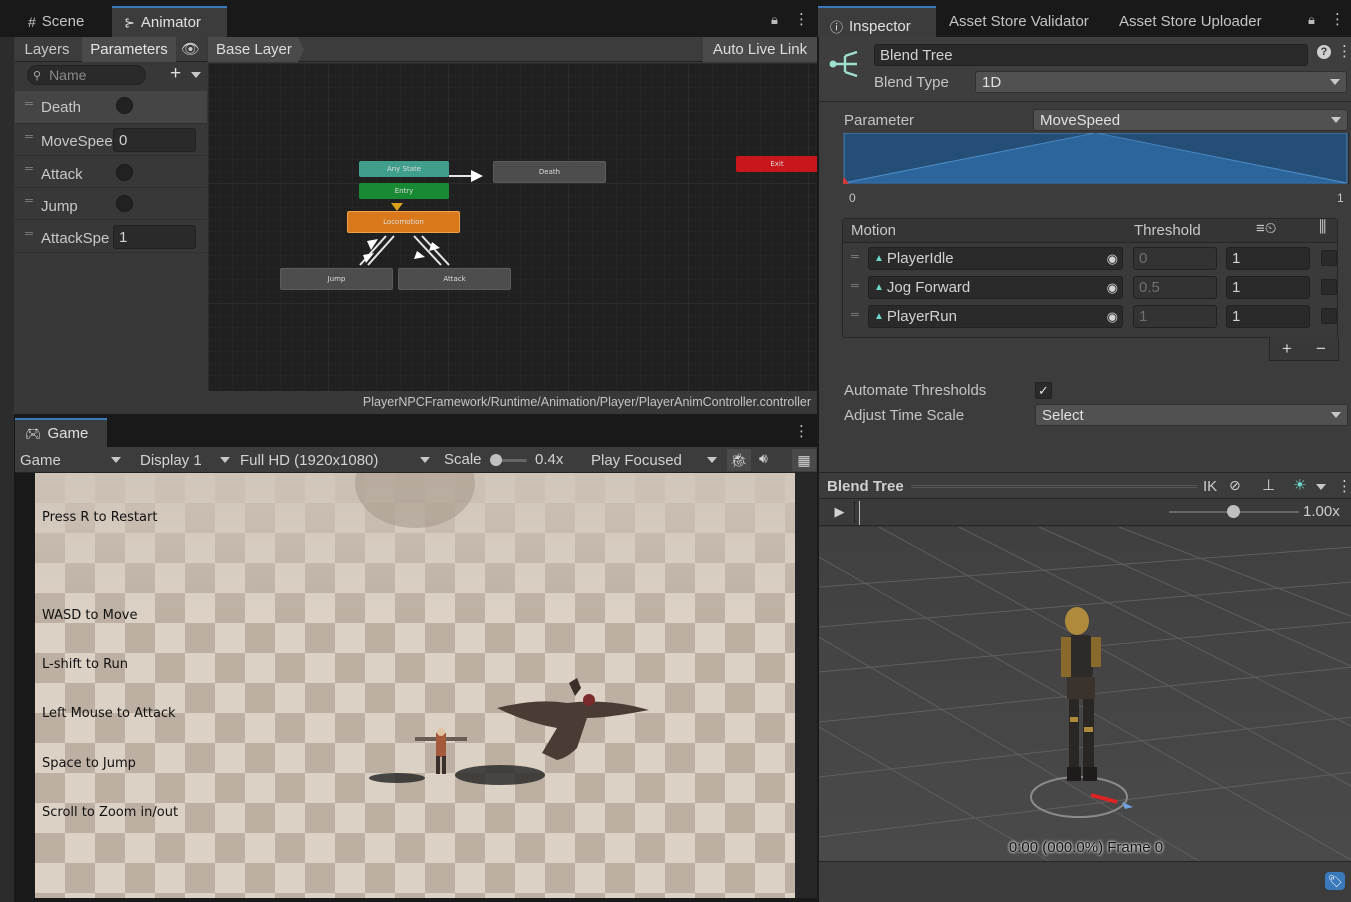 The height and width of the screenshot is (902, 1351). What do you see at coordinates (1043, 390) in the screenshot?
I see `automate-thresholds-checkbox: ✓` at bounding box center [1043, 390].